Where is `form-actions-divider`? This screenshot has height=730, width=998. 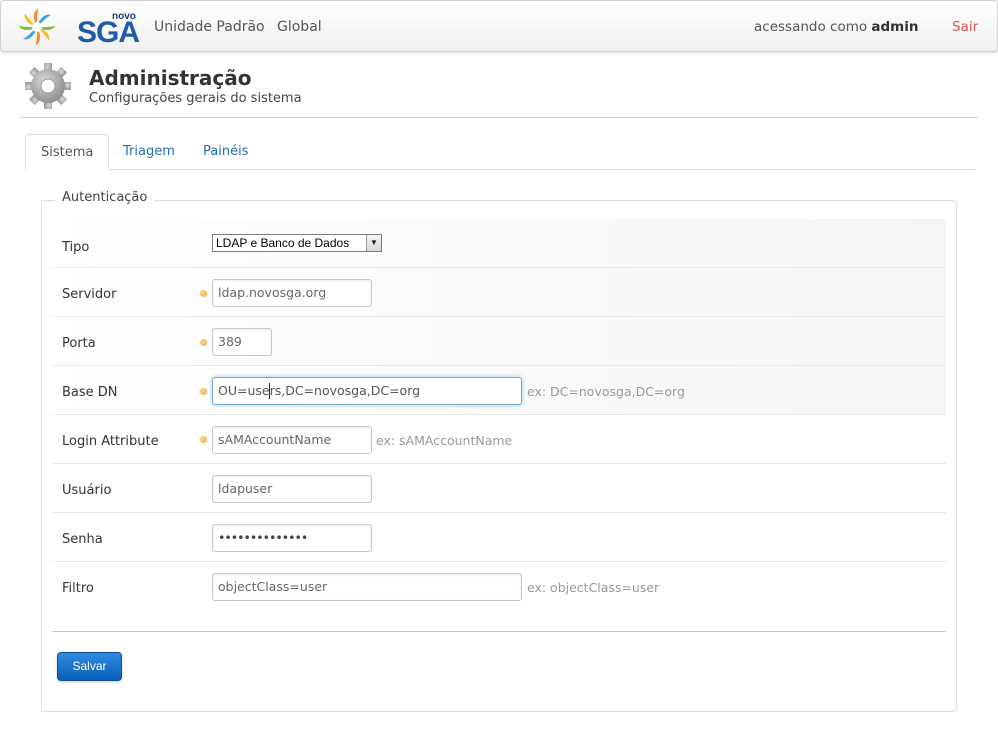
form-actions-divider is located at coordinates (499, 631).